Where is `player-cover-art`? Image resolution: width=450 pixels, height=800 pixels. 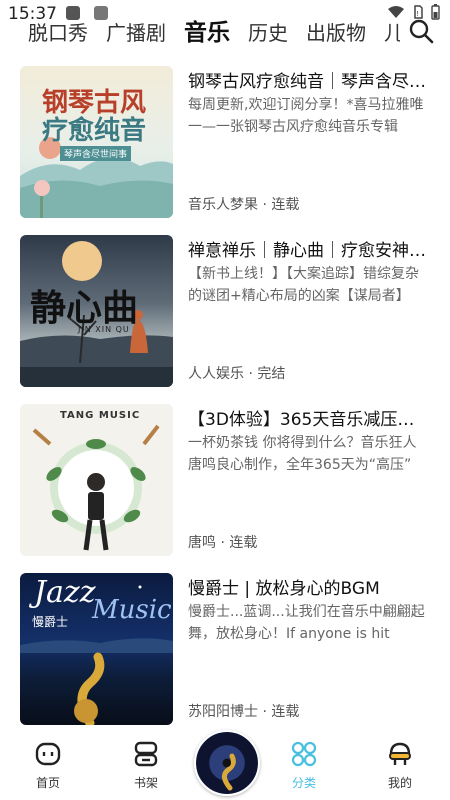 player-cover-art is located at coordinates (229, 772).